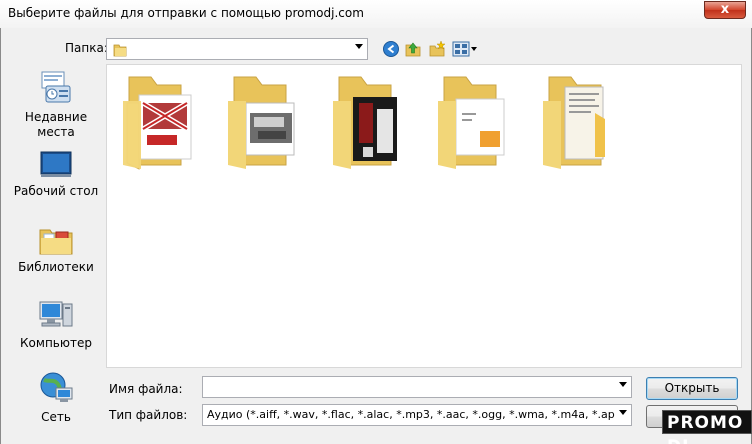  What do you see at coordinates (417, 387) in the screenshot?
I see `filename-input` at bounding box center [417, 387].